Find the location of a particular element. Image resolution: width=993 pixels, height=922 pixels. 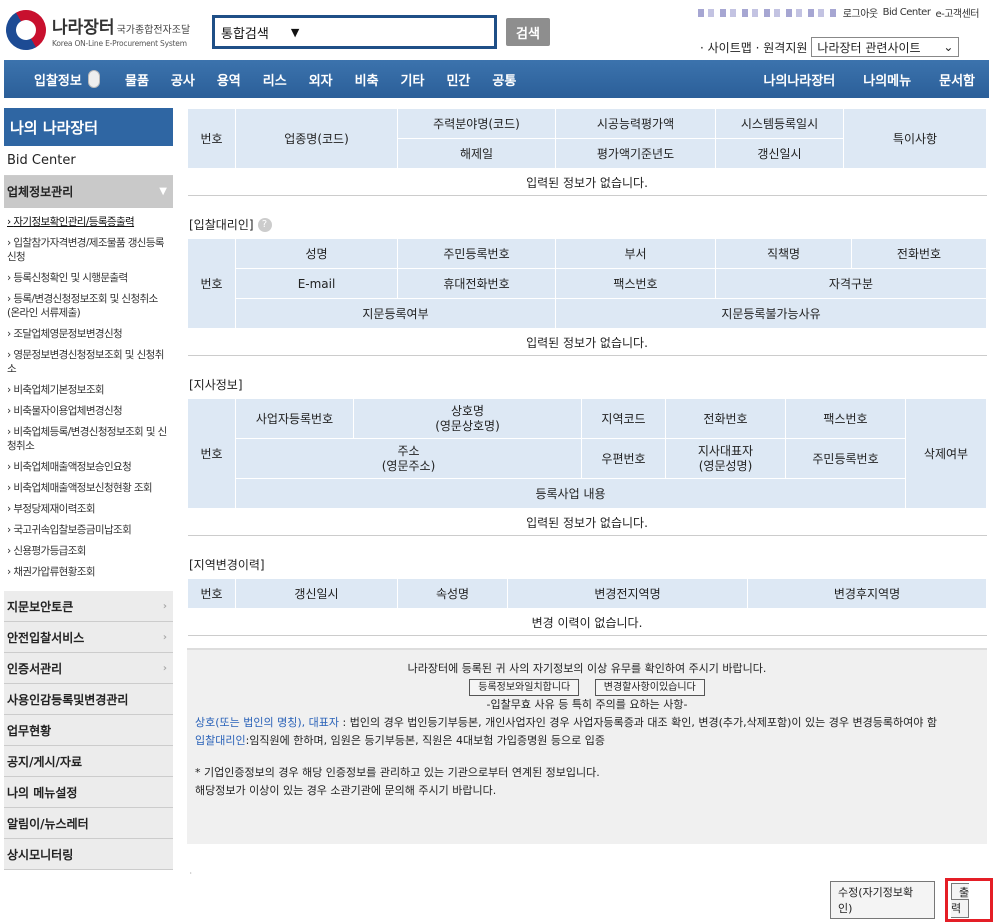

col-header: 지사대표자 (영문성명) is located at coordinates (725, 458).